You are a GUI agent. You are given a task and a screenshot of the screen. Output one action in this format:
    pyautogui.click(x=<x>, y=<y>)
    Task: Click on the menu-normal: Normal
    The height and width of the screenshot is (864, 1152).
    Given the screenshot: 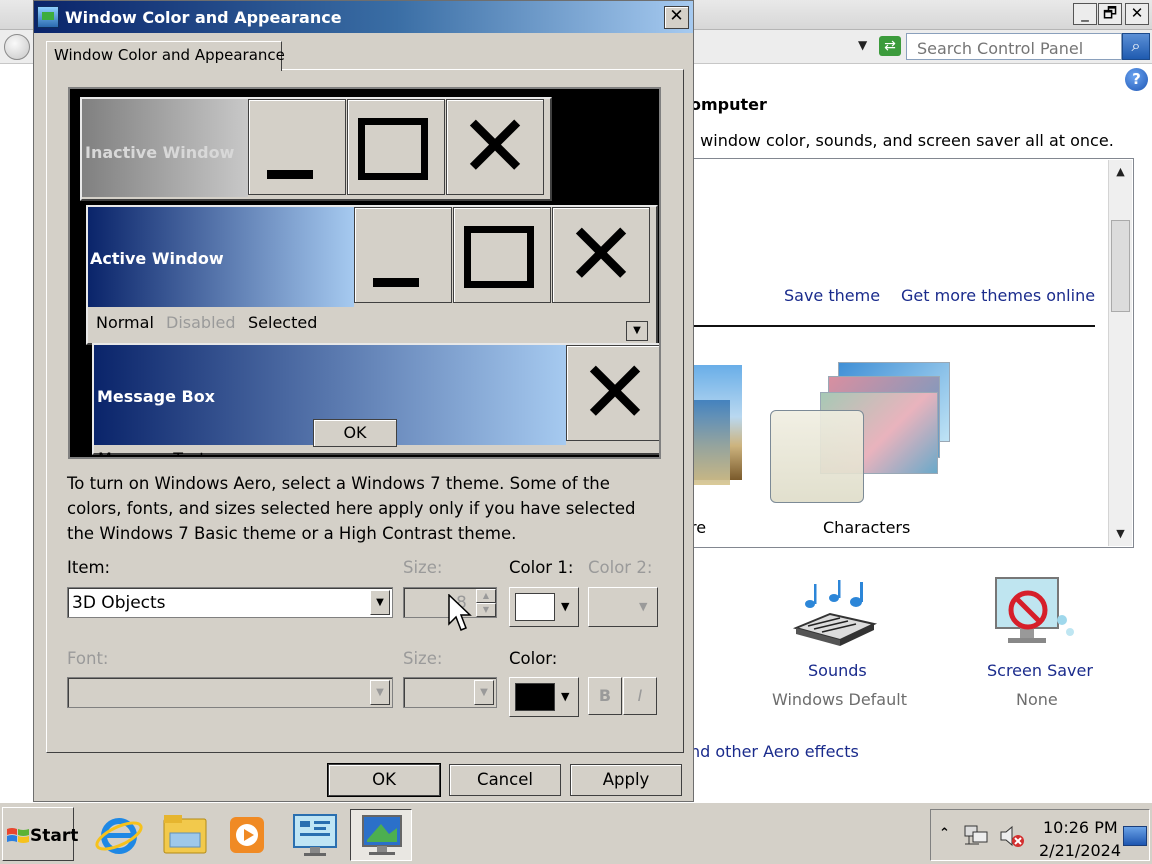 What is the action you would take?
    pyautogui.click(x=125, y=322)
    